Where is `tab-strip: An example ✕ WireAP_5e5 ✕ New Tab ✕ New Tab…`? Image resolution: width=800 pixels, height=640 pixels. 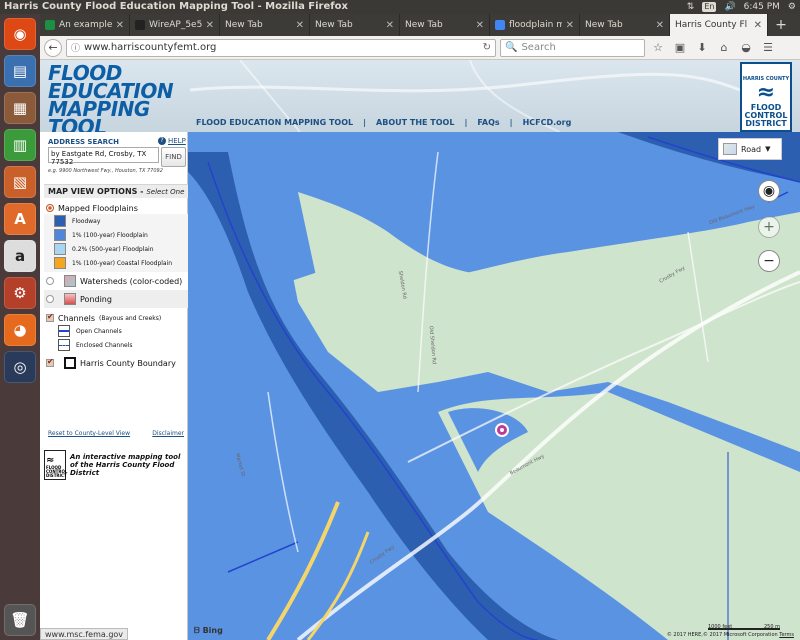
tab-strip: An example ✕ WireAP_5e5 ✕ New Tab ✕ New Tab… is located at coordinates (420, 25).